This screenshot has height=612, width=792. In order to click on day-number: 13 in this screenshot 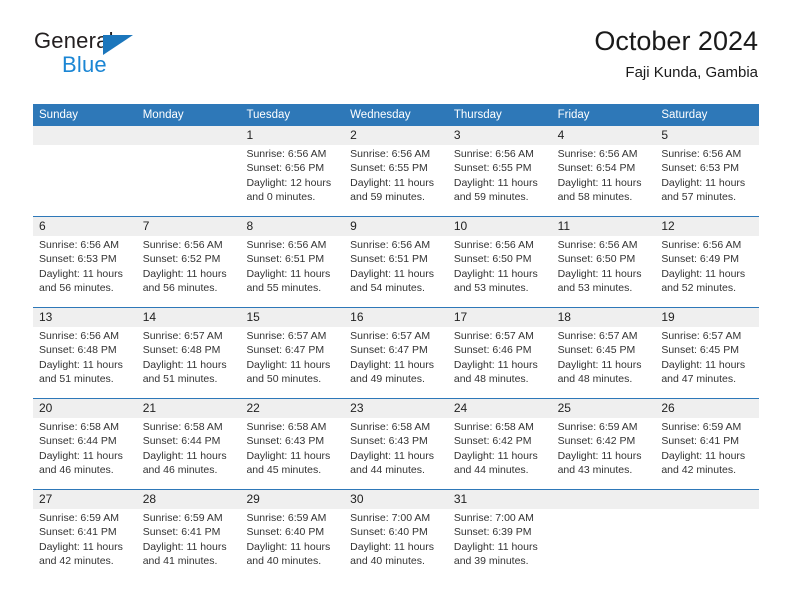, I will do `click(85, 317)`.